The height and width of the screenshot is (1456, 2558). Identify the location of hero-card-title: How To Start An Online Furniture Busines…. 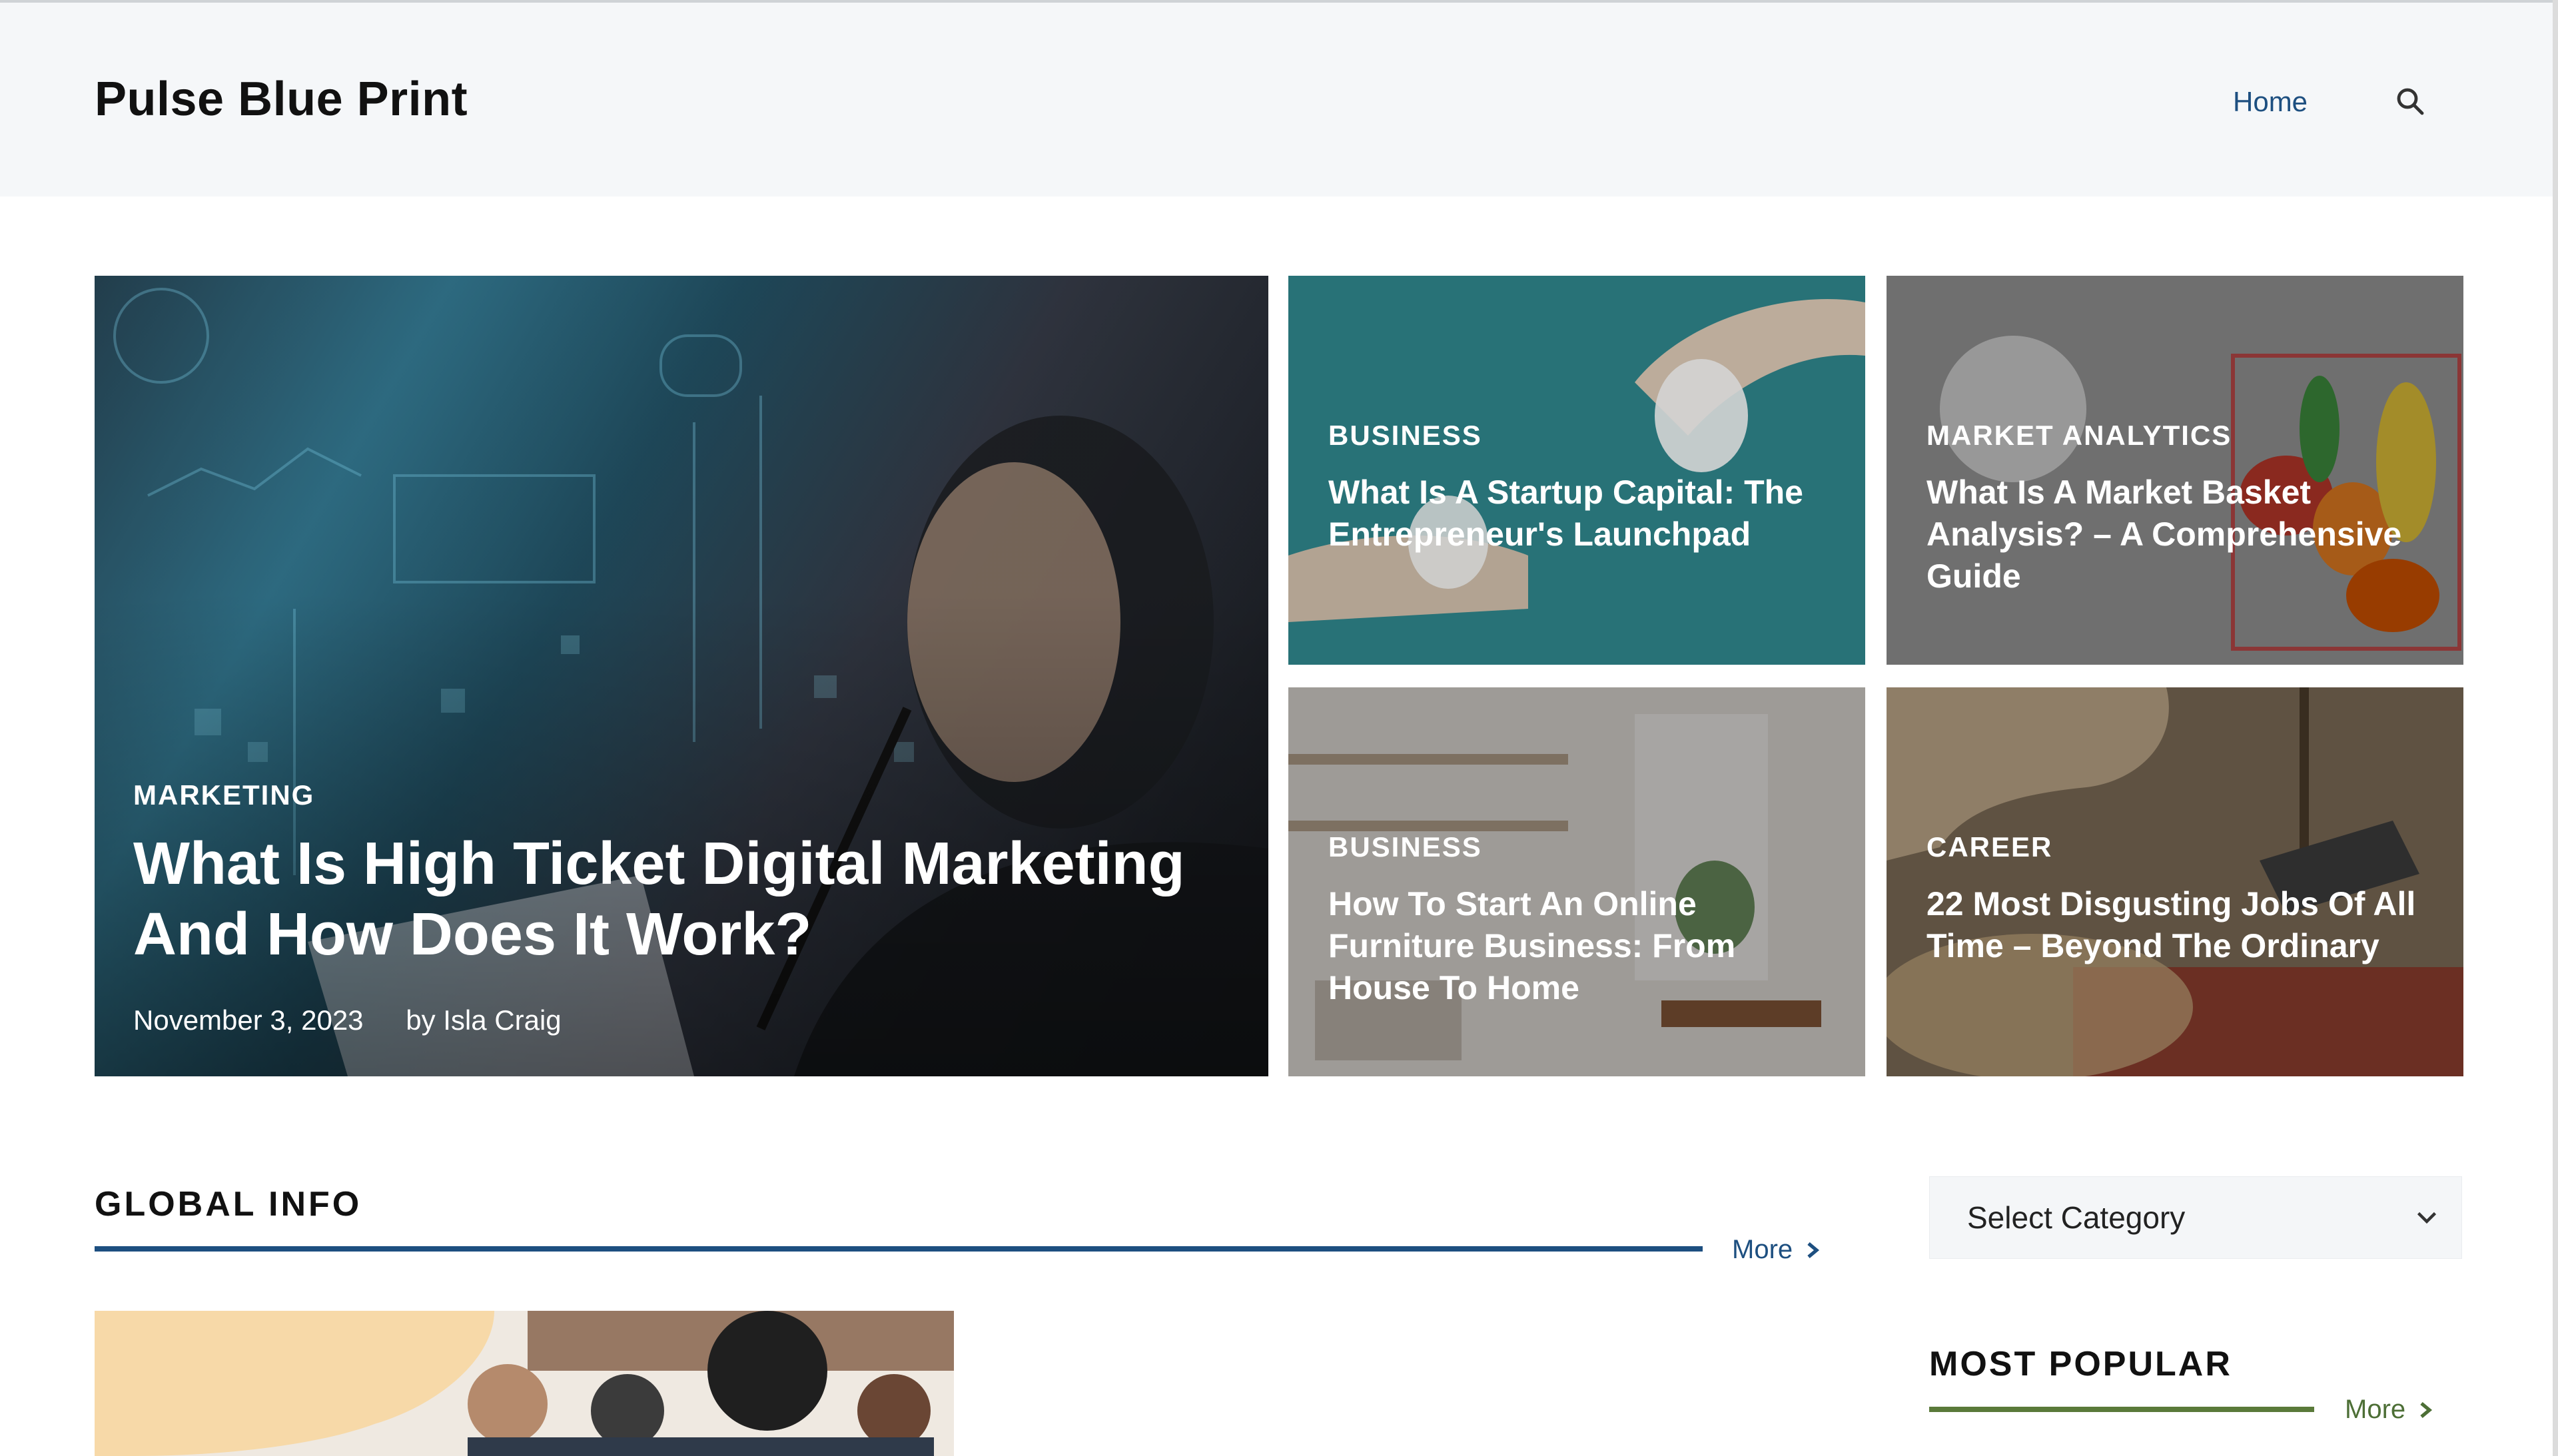
(1576, 946).